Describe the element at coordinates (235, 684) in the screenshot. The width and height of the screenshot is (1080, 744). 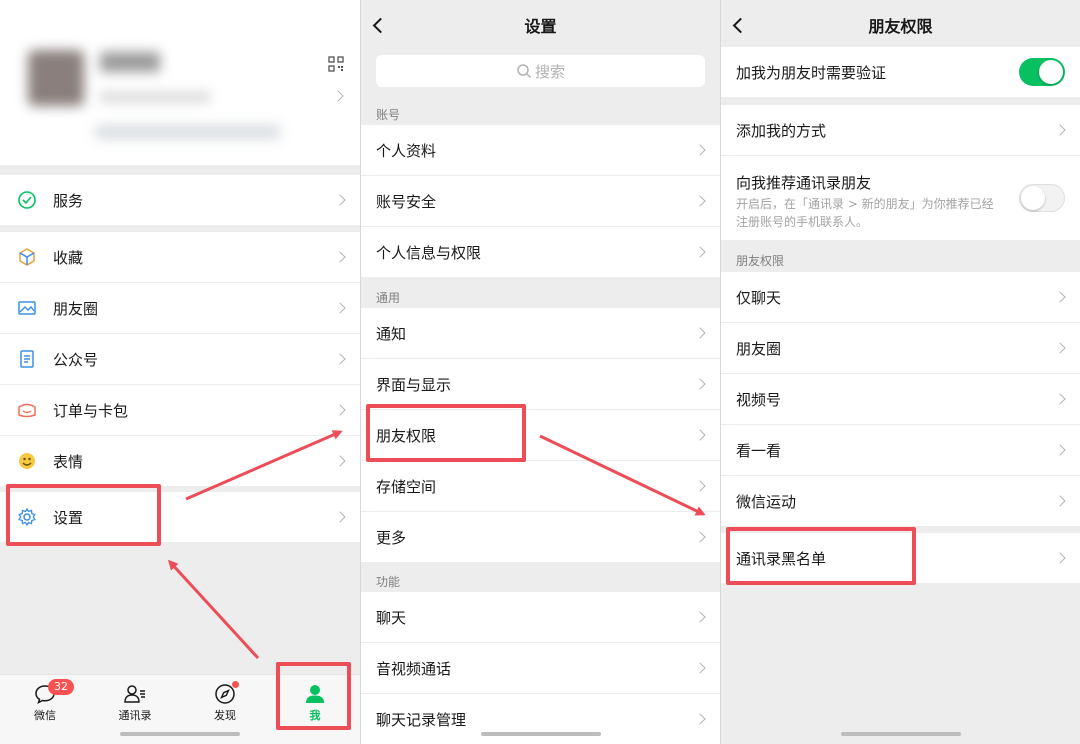
I see `new-dot-badge` at that location.